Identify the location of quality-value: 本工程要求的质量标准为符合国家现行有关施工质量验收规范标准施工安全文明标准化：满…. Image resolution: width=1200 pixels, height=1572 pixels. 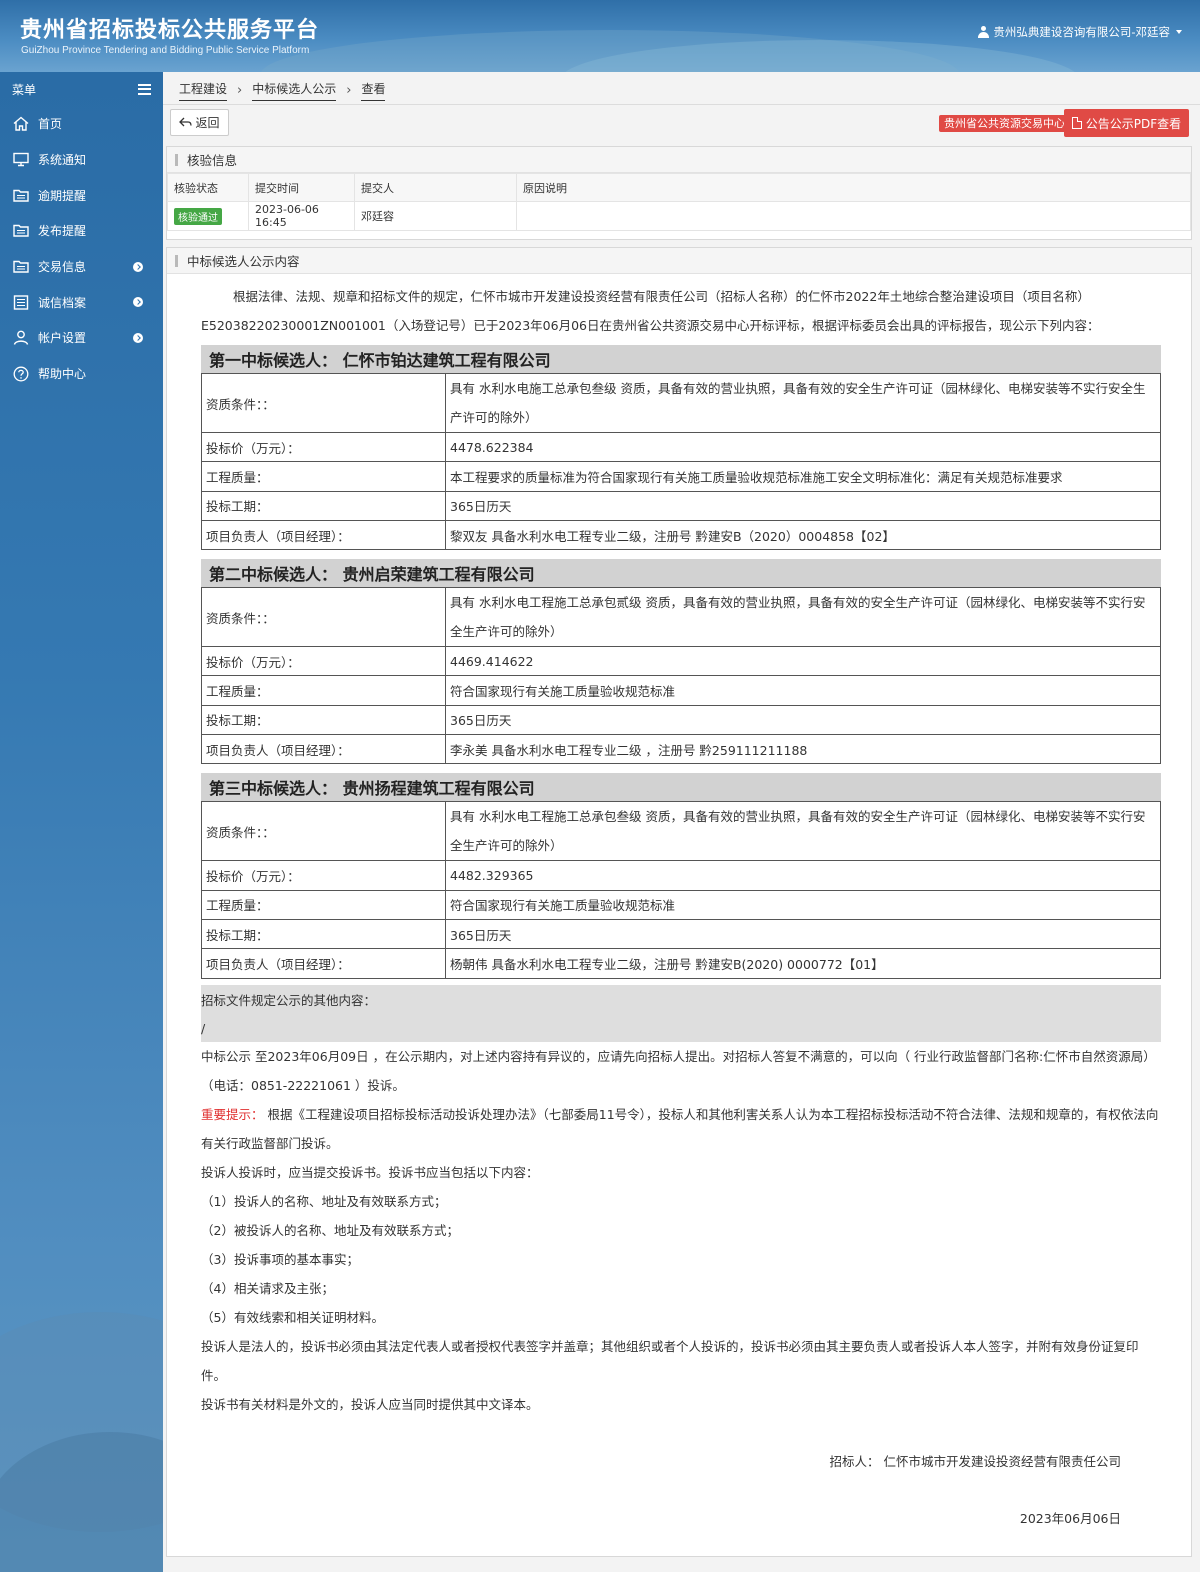
(803, 476).